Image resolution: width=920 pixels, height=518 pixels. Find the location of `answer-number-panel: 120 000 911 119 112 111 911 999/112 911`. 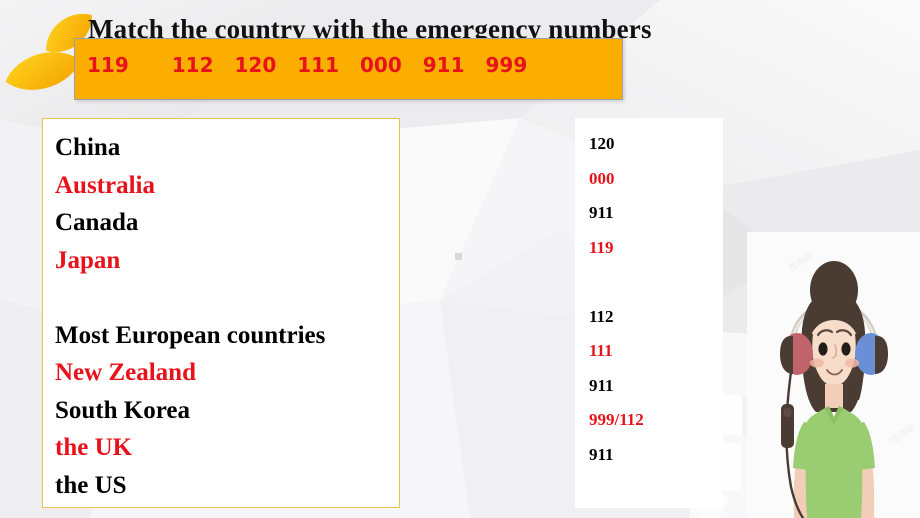

answer-number-panel: 120 000 911 119 112 111 911 999/112 911 is located at coordinates (649, 313).